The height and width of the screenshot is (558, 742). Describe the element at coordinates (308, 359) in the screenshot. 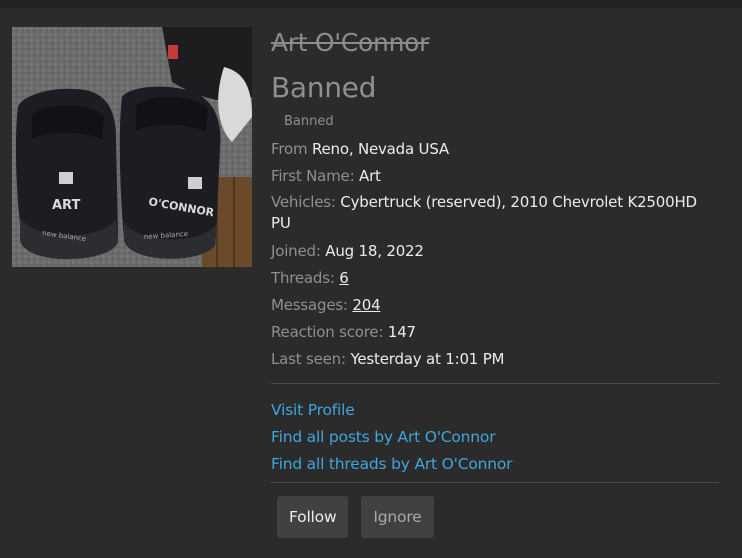

I see `last-seen-label: Last seen:` at that location.